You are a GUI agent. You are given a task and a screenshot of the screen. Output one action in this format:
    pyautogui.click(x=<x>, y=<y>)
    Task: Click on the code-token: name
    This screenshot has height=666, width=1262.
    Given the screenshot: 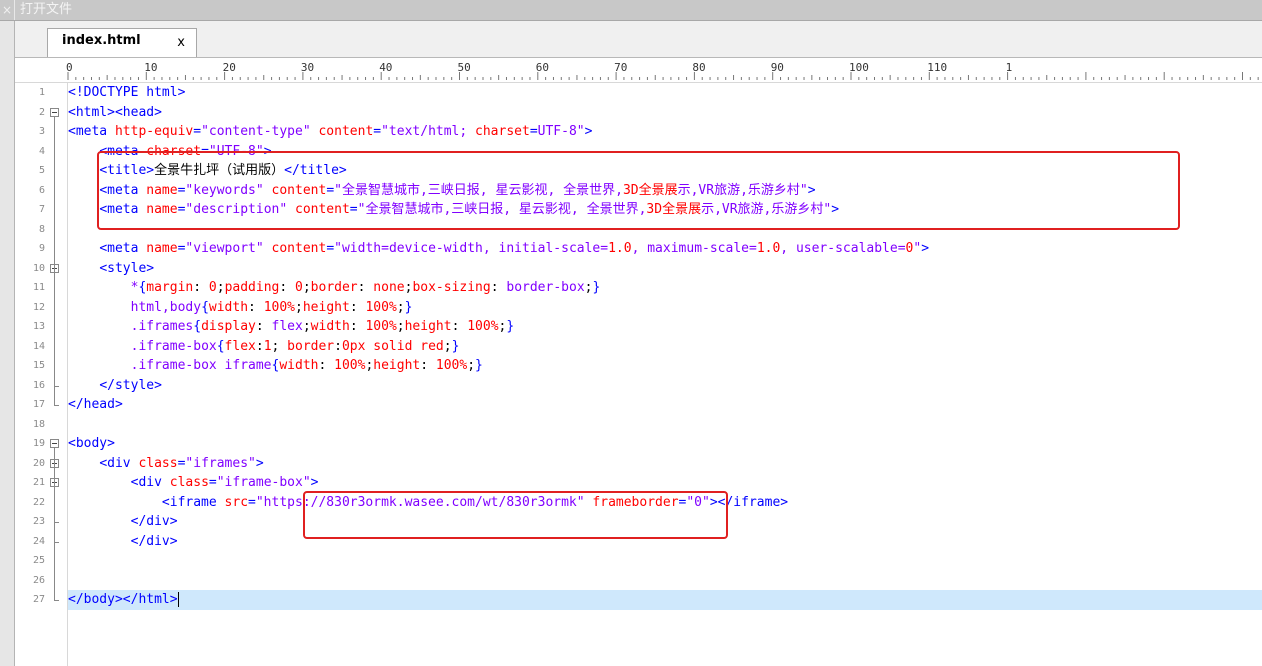 What is the action you would take?
    pyautogui.click(x=162, y=248)
    